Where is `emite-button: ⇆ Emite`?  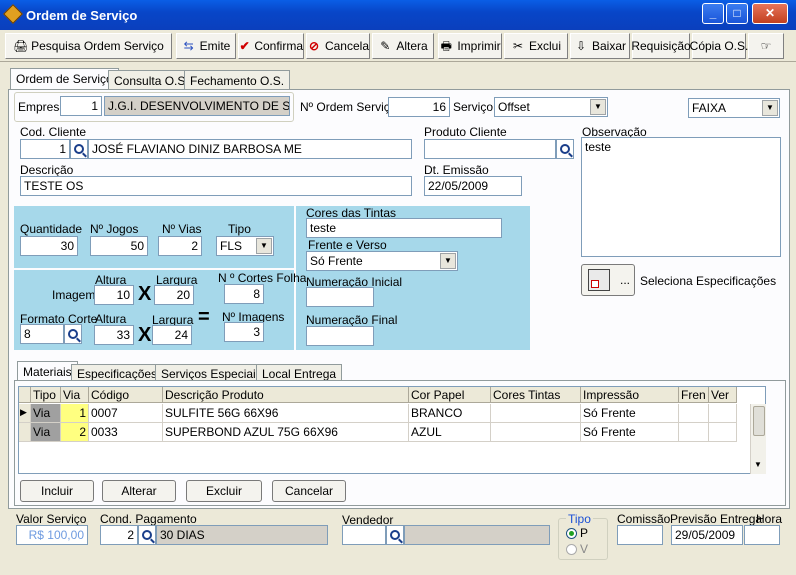
emite-button: ⇆ Emite is located at coordinates (206, 46).